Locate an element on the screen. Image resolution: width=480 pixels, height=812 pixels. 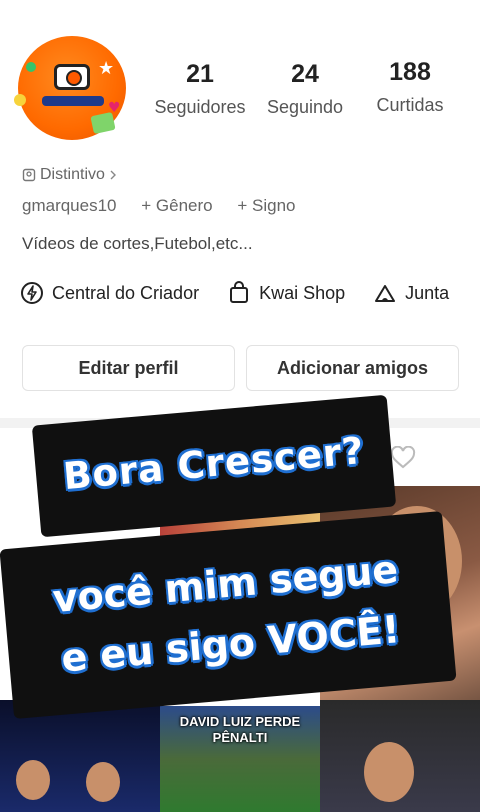
kwai-shop-link: Kwai Shop is located at coordinates (286, 293).